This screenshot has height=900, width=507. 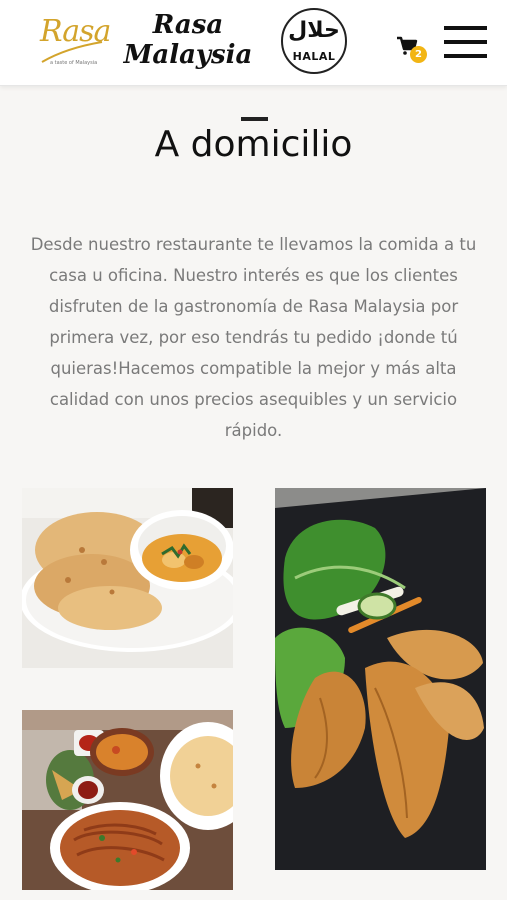 What do you see at coordinates (188, 55) in the screenshot?
I see `brand-line-2: Malaysia` at bounding box center [188, 55].